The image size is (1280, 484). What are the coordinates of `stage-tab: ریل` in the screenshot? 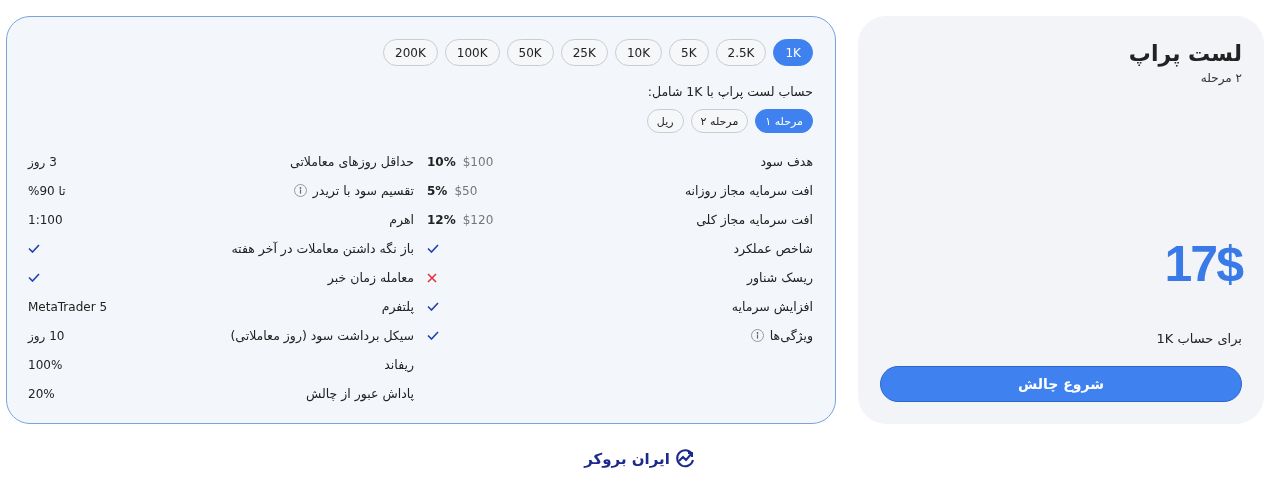 It's located at (665, 121).